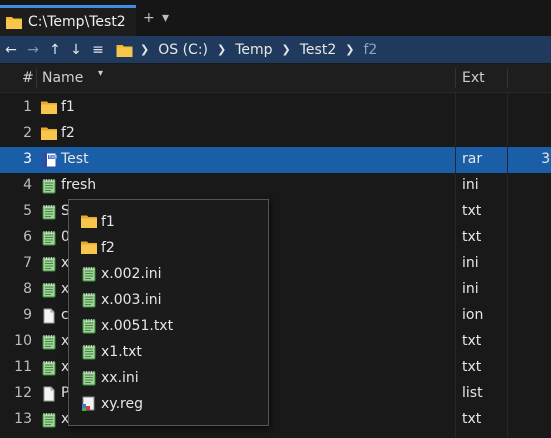  Describe the element at coordinates (370, 50) in the screenshot. I see `breadcrumb-f2: f2` at that location.